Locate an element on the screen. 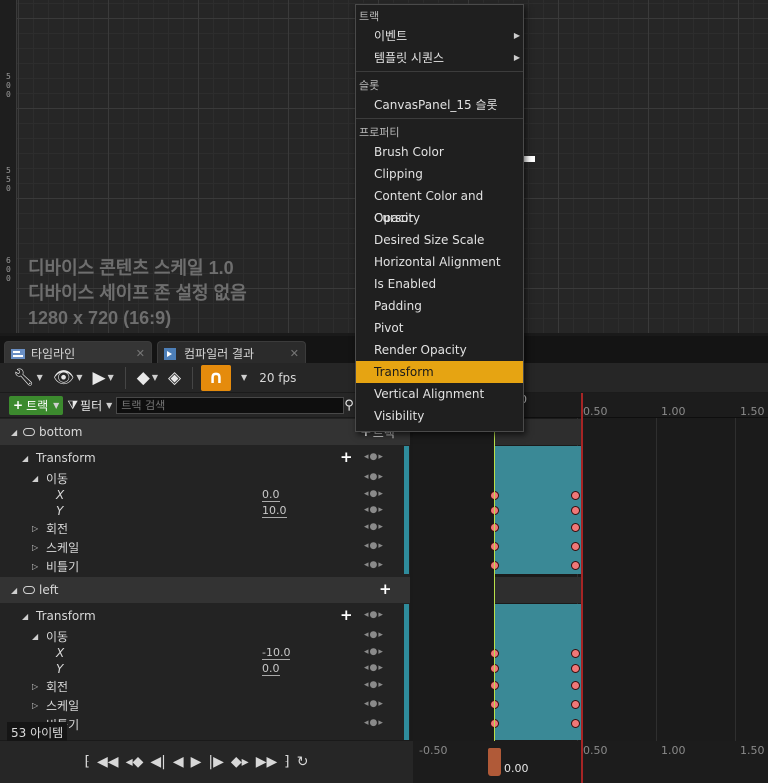  track-search-input is located at coordinates (230, 405).